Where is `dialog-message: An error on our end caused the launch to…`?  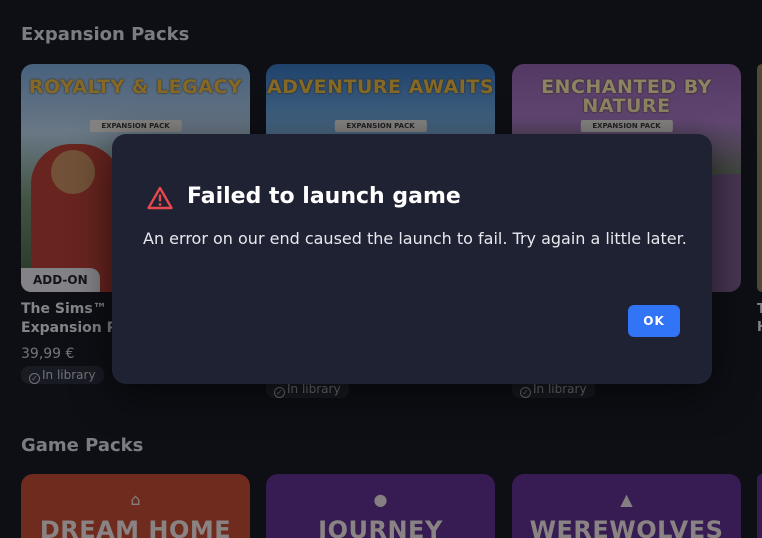 dialog-message: An error on our end caused the launch to… is located at coordinates (415, 238).